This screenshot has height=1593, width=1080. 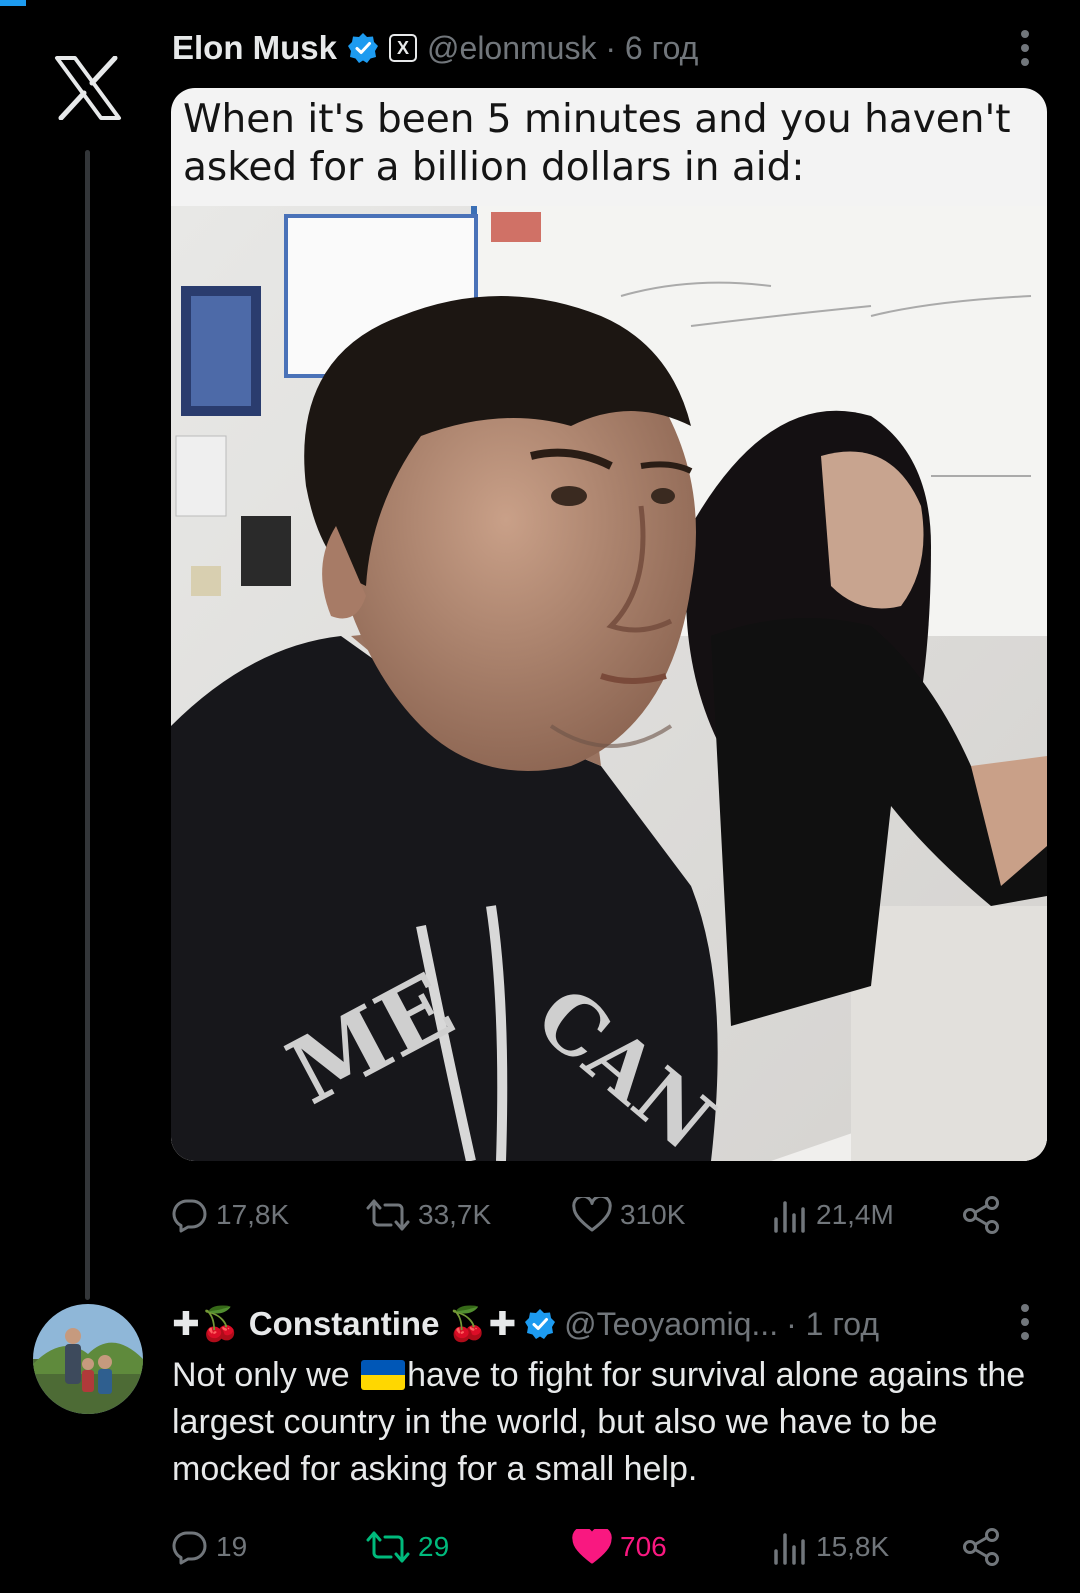 What do you see at coordinates (562, 48) in the screenshot?
I see `author-handle-time: @elonmusk · 6 год` at bounding box center [562, 48].